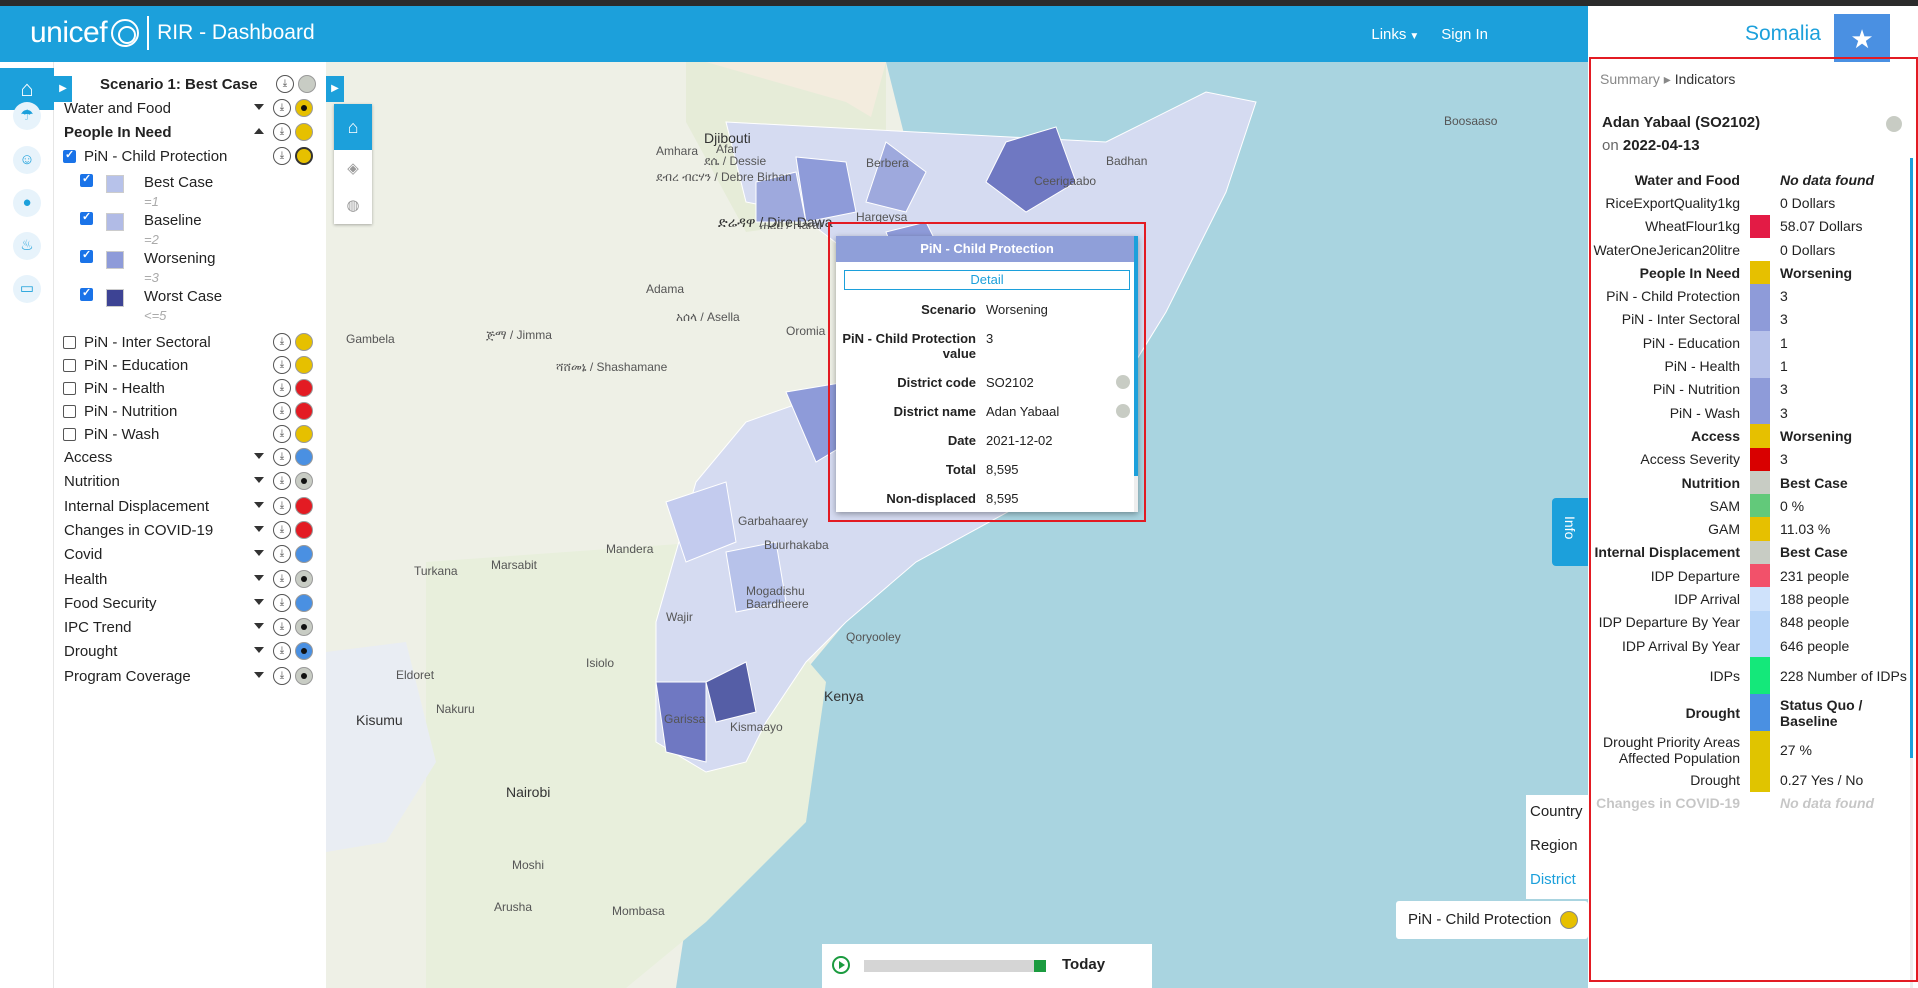  Describe the element at coordinates (1557, 880) in the screenshot. I see `level-district: District` at that location.